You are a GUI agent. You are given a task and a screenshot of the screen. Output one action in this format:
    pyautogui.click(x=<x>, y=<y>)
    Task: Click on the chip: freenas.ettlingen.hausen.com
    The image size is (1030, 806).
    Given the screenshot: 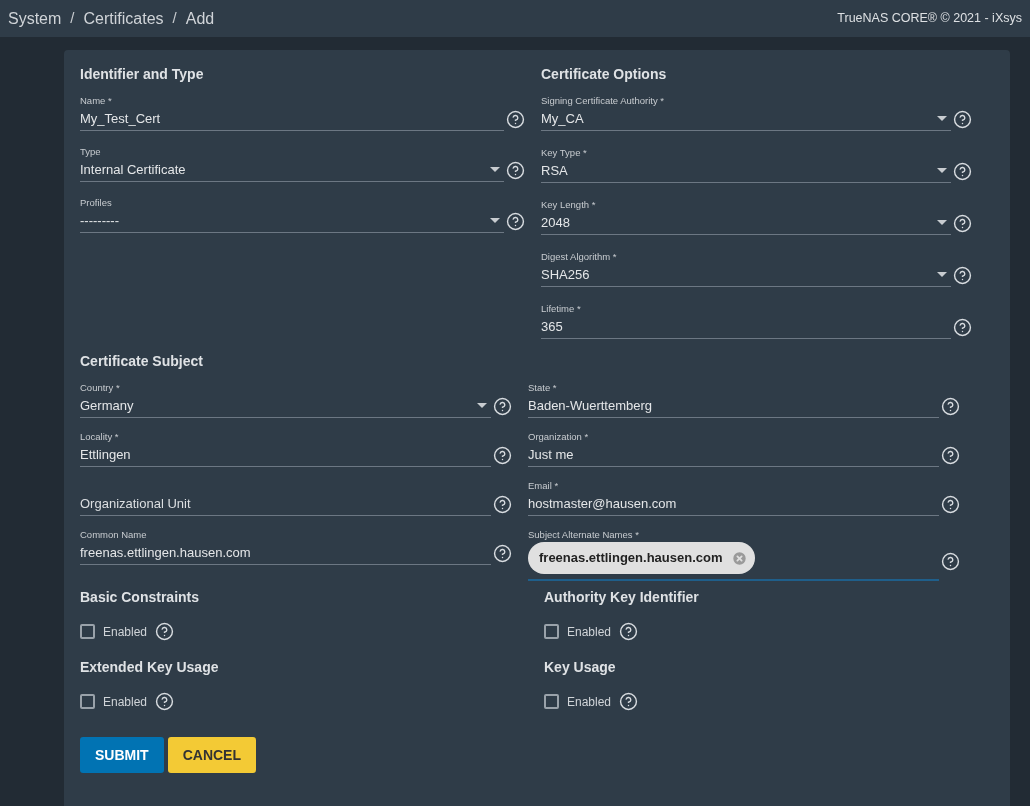 What is the action you would take?
    pyautogui.click(x=641, y=558)
    